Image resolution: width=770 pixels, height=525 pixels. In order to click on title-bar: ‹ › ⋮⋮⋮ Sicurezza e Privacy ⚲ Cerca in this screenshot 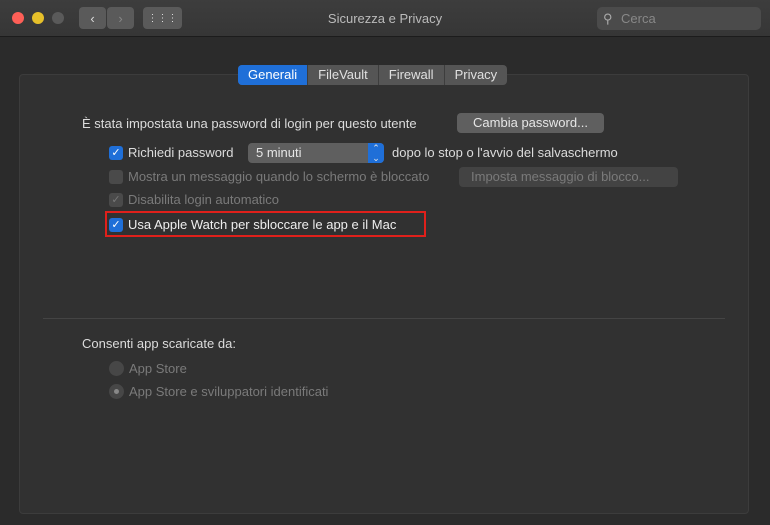, I will do `click(385, 18)`.